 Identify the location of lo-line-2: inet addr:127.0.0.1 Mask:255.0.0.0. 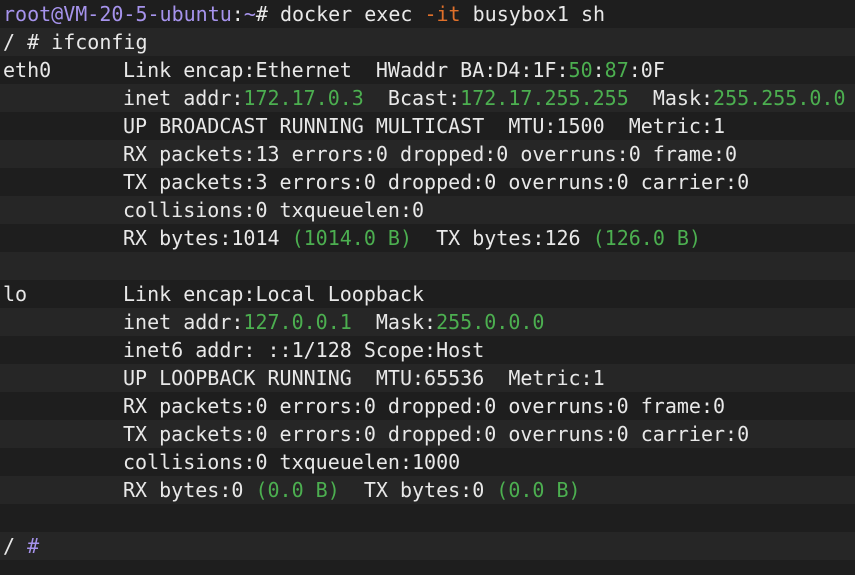
(427, 322).